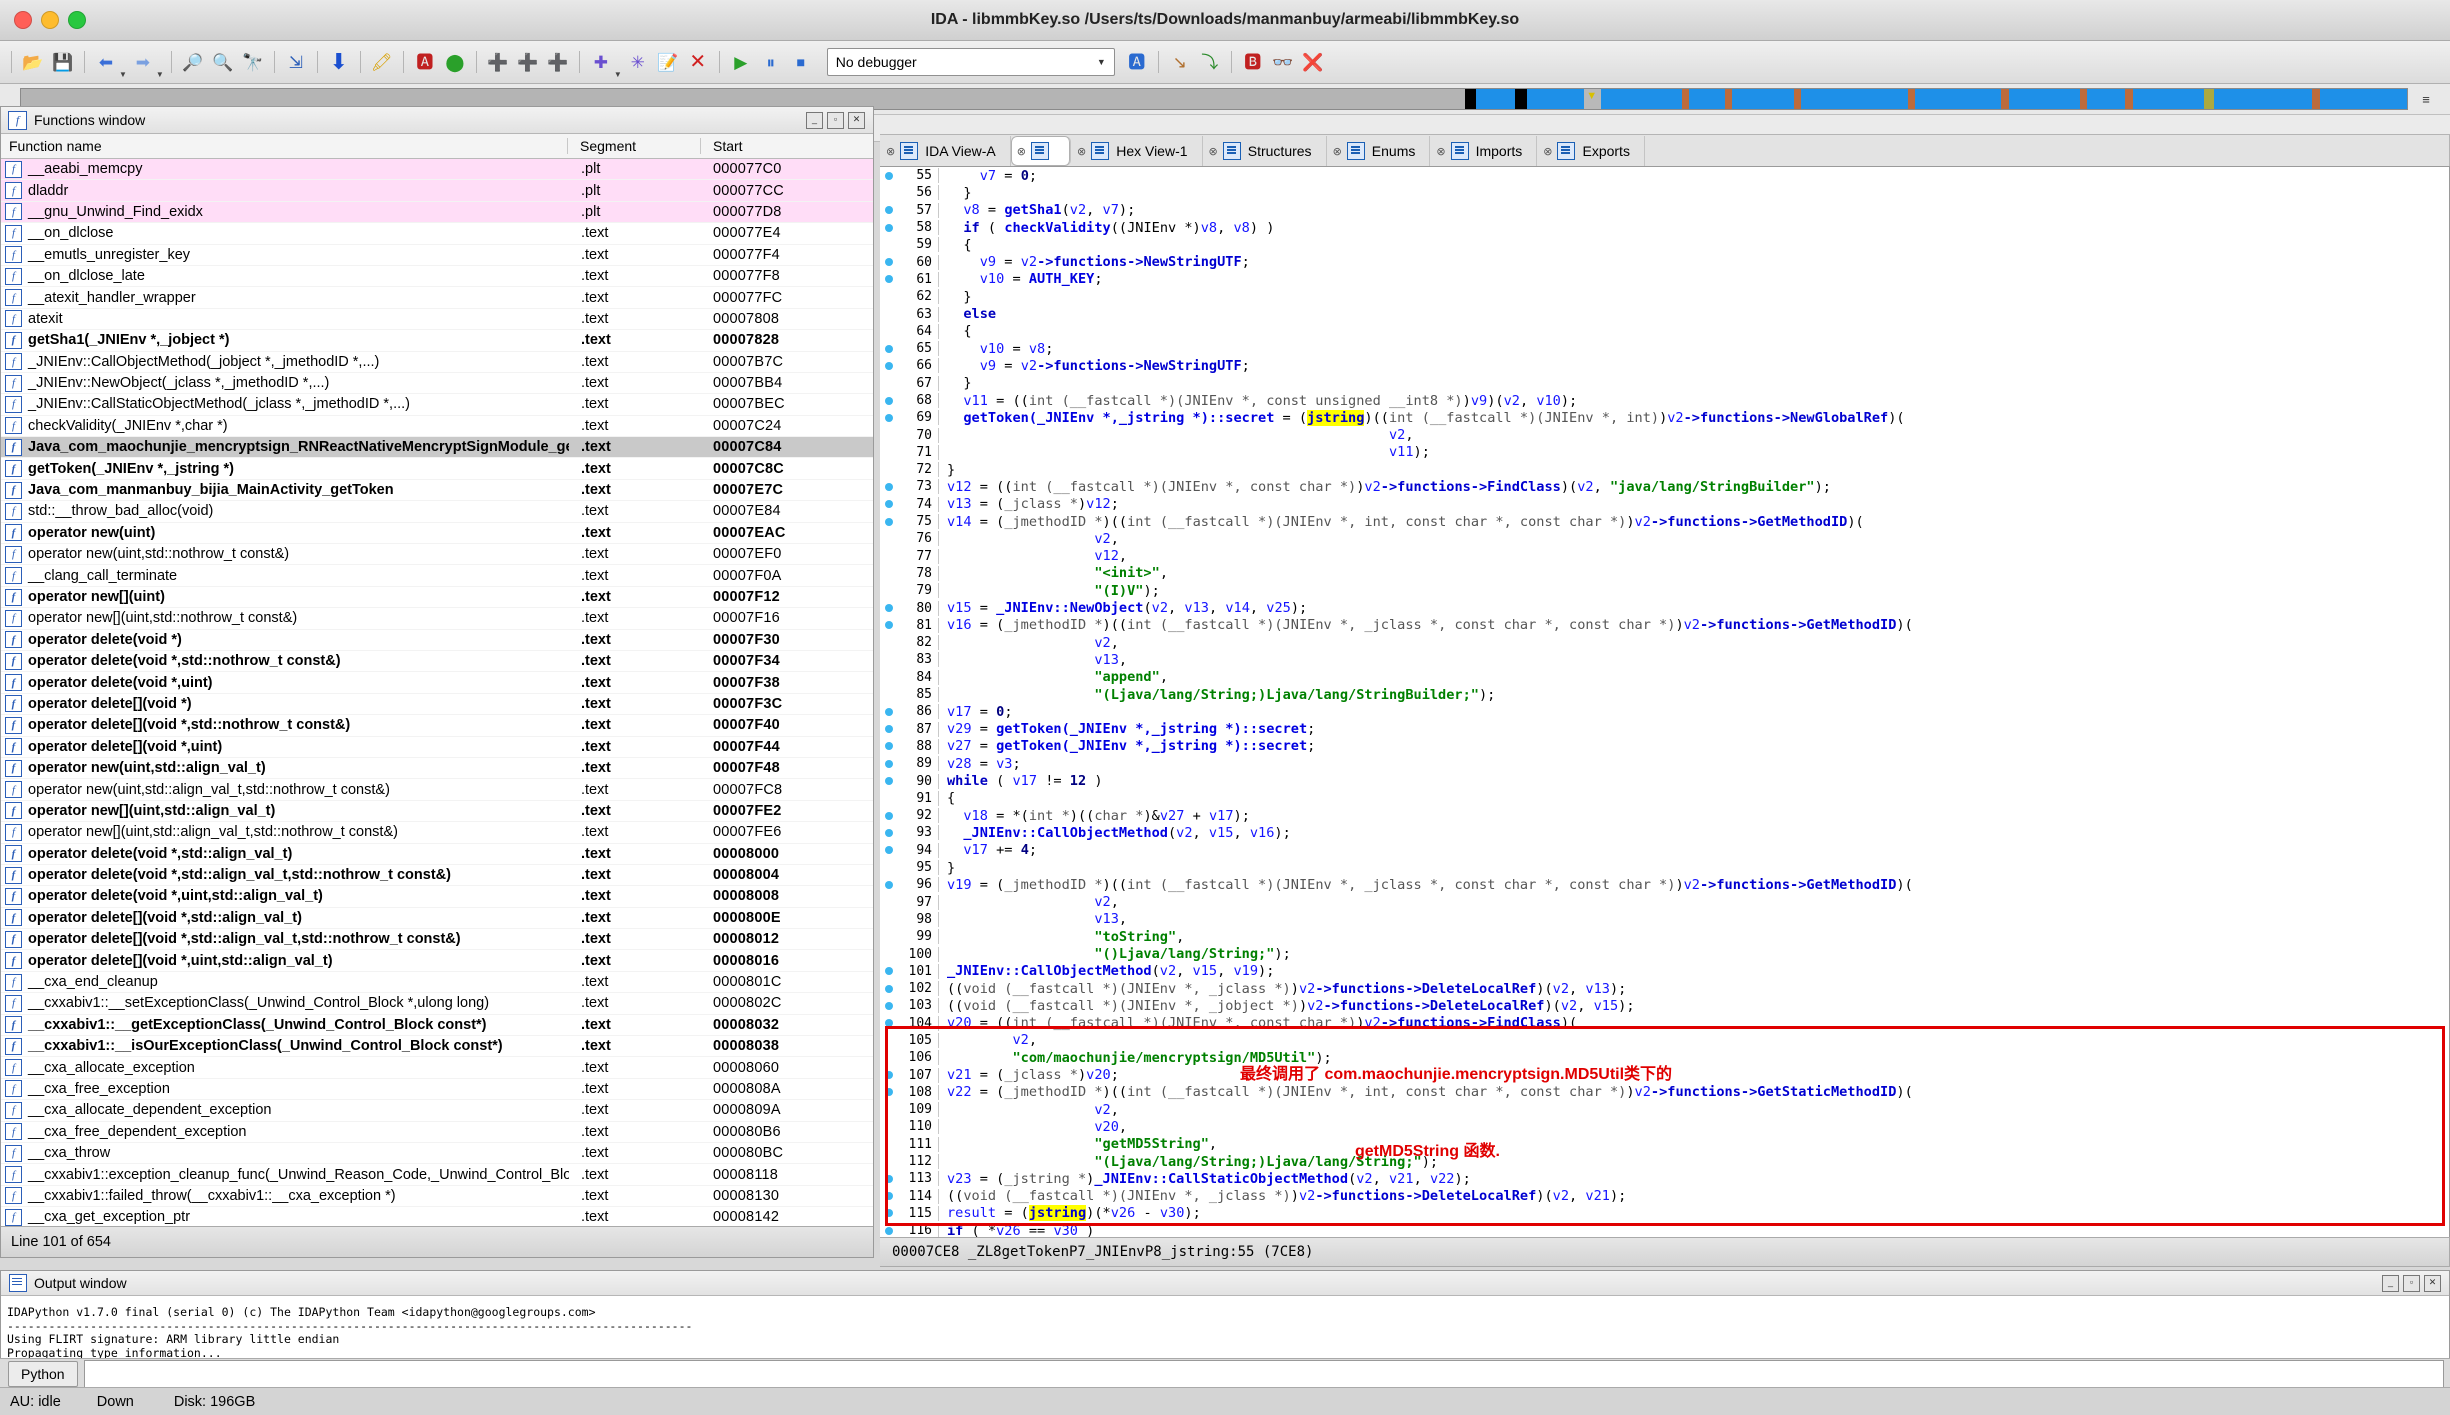  I want to click on function-name-cell: f __clang_call_terminate, so click(285, 576).